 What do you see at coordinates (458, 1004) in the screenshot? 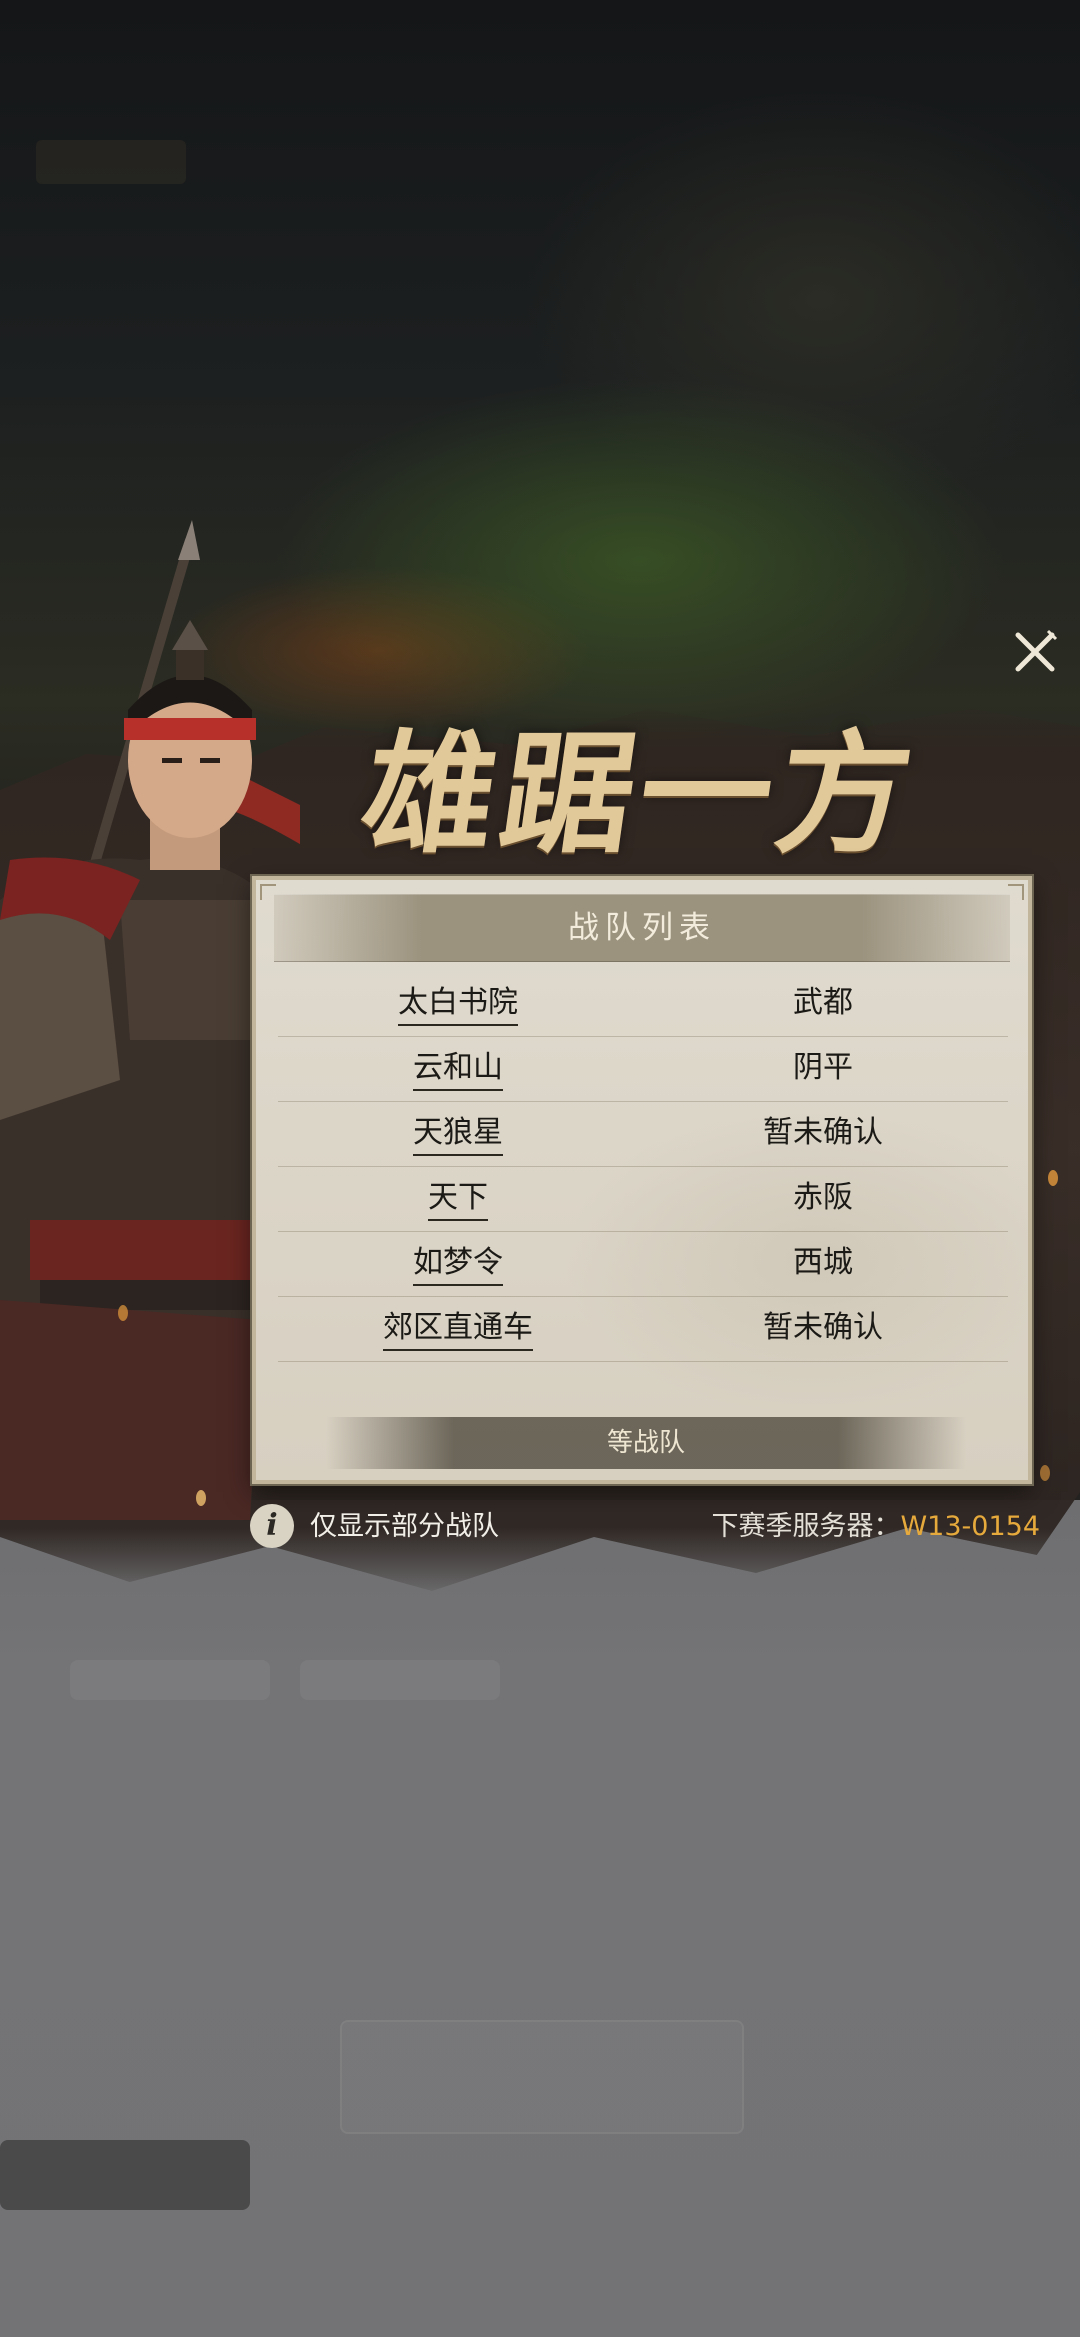
I see `team-name-link: 太白书院` at bounding box center [458, 1004].